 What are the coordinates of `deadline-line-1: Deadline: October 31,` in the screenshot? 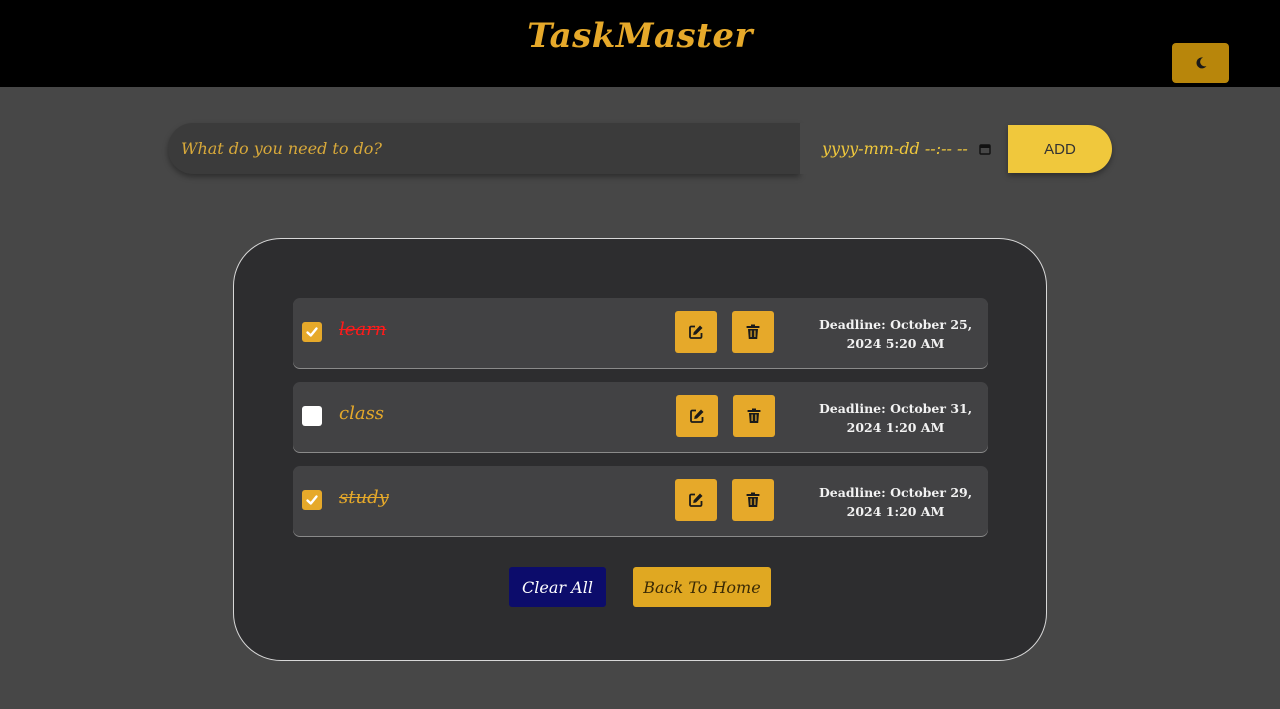 It's located at (895, 408).